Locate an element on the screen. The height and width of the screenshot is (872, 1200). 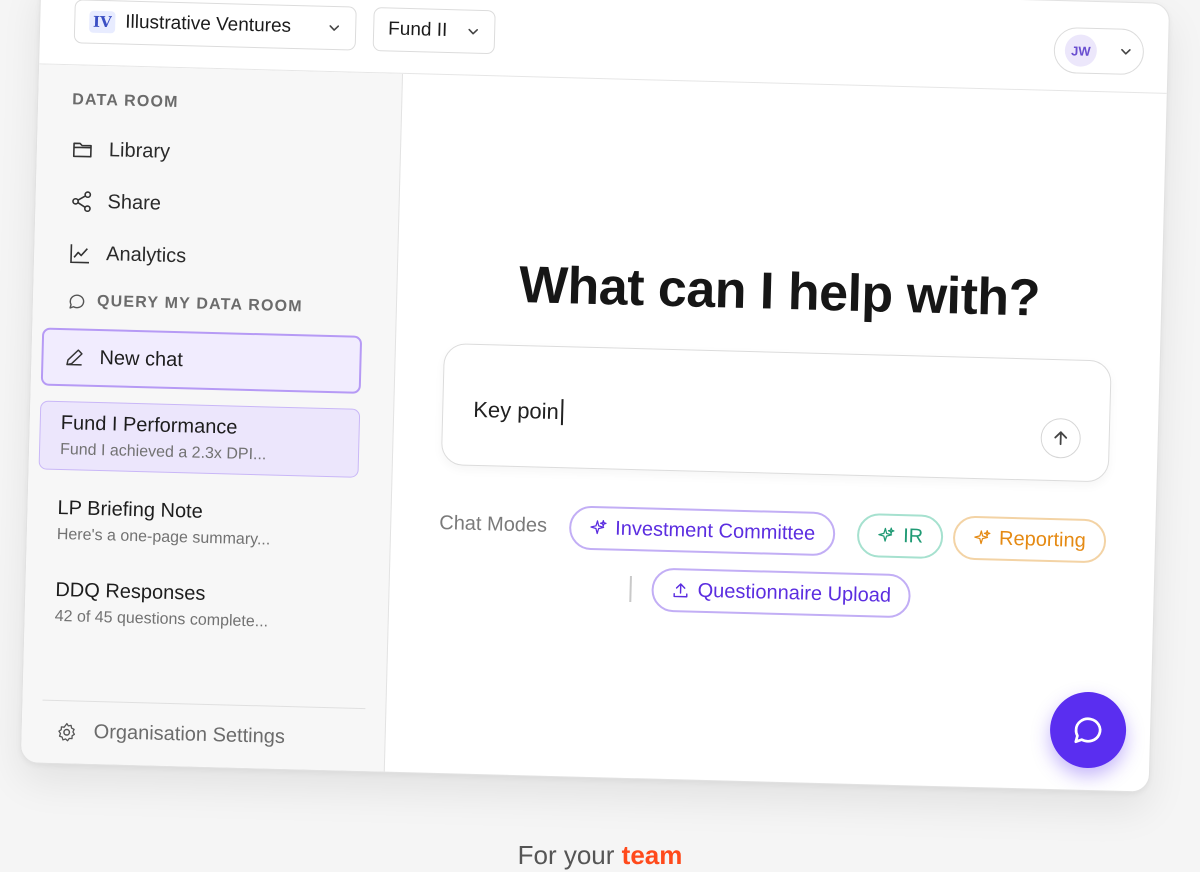
sidebar-item-label: Analytics is located at coordinates (146, 254).